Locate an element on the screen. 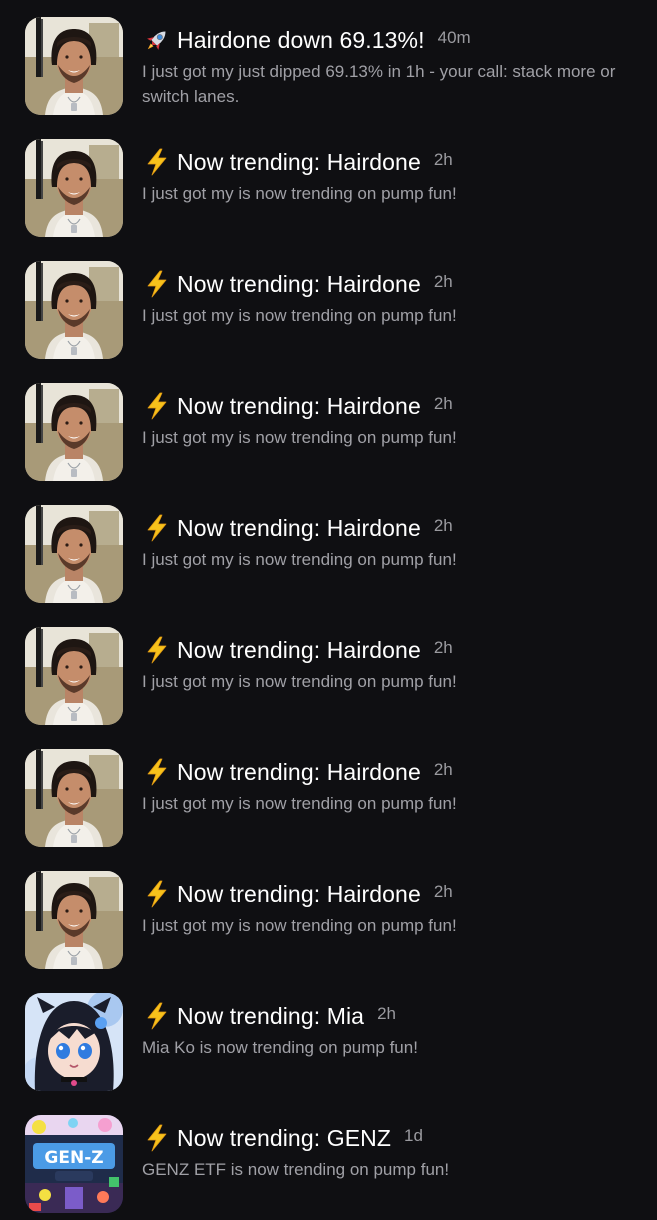 The height and width of the screenshot is (1220, 657). notification-title: Now trending: GENZ is located at coordinates (284, 1137).